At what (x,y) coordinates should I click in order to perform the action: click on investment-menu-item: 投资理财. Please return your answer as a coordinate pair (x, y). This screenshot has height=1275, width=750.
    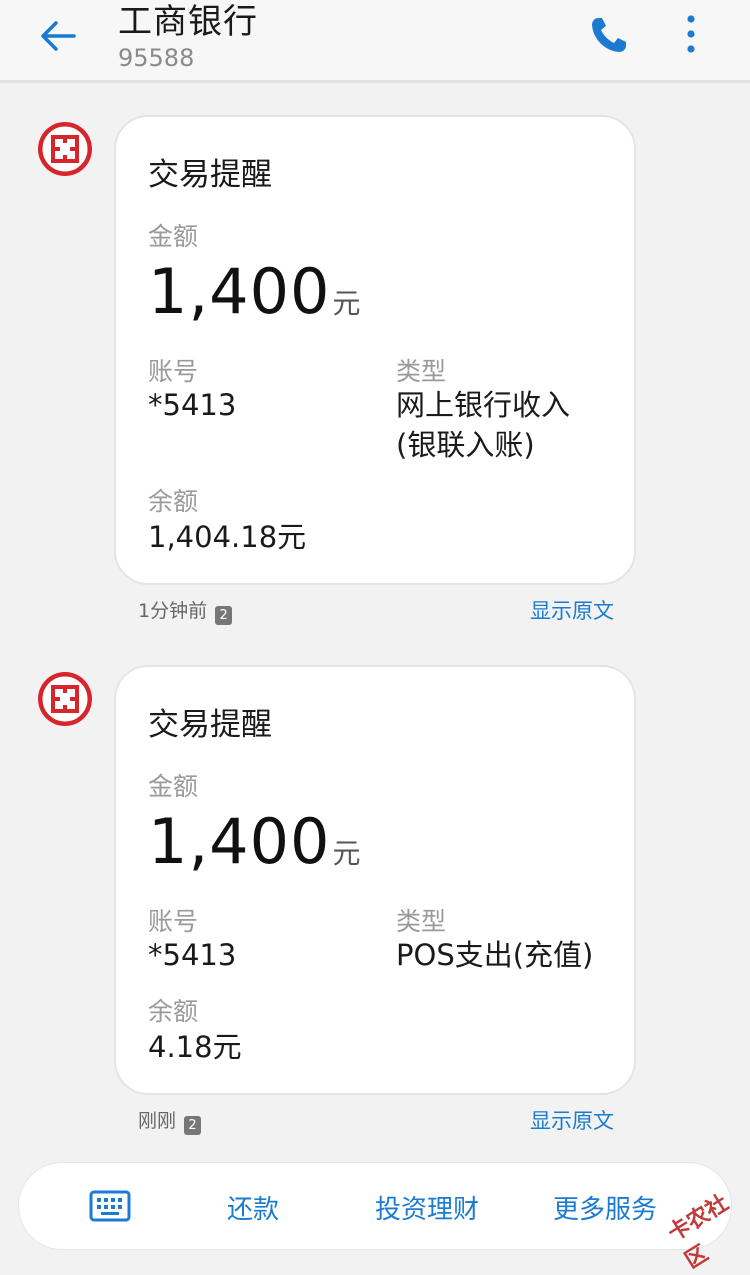
    Looking at the image, I should click on (427, 1207).